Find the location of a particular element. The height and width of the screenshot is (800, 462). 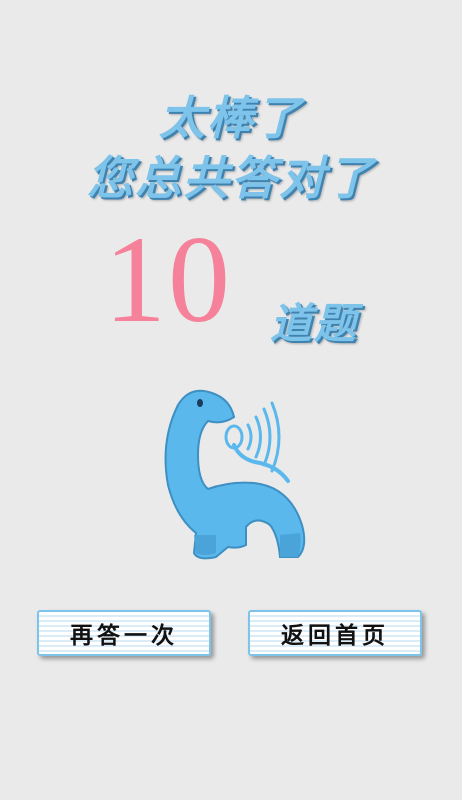

home-button-label: 返回首页 is located at coordinates (335, 636).